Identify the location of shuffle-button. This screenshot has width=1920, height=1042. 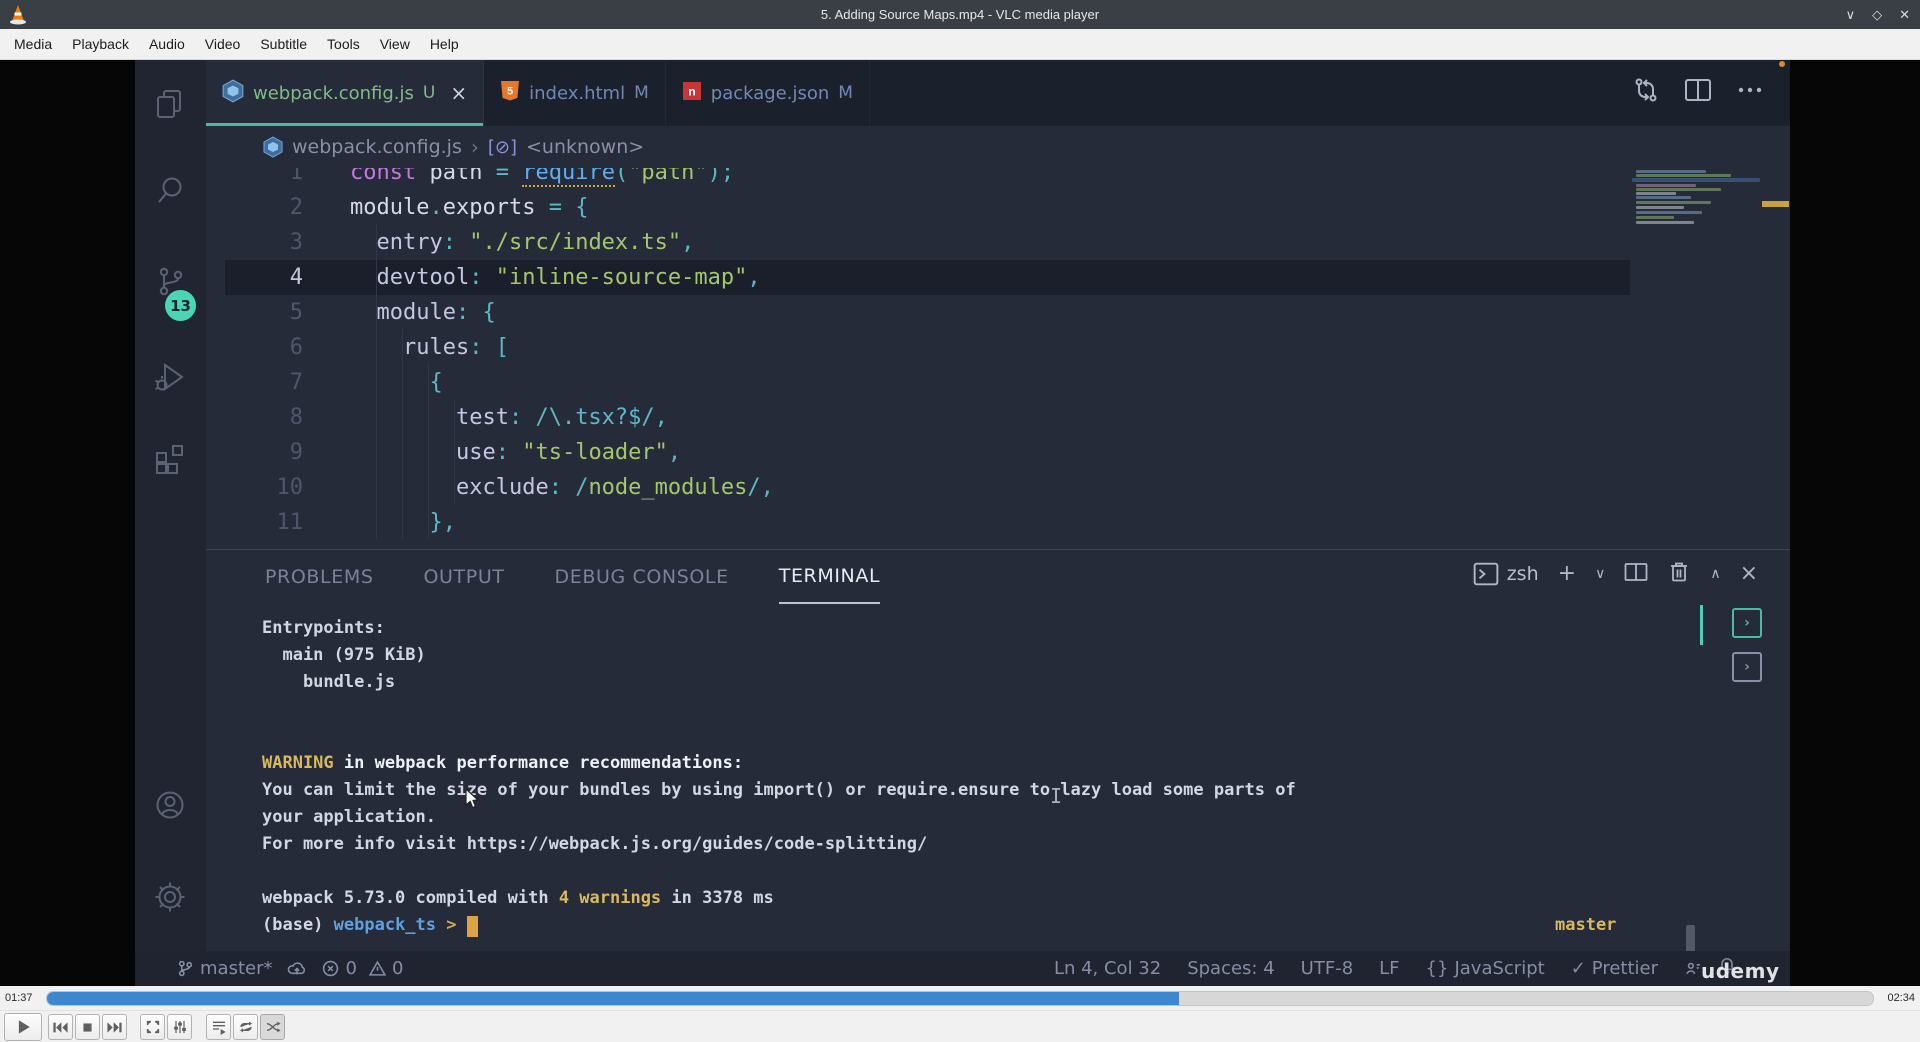
(272, 1027).